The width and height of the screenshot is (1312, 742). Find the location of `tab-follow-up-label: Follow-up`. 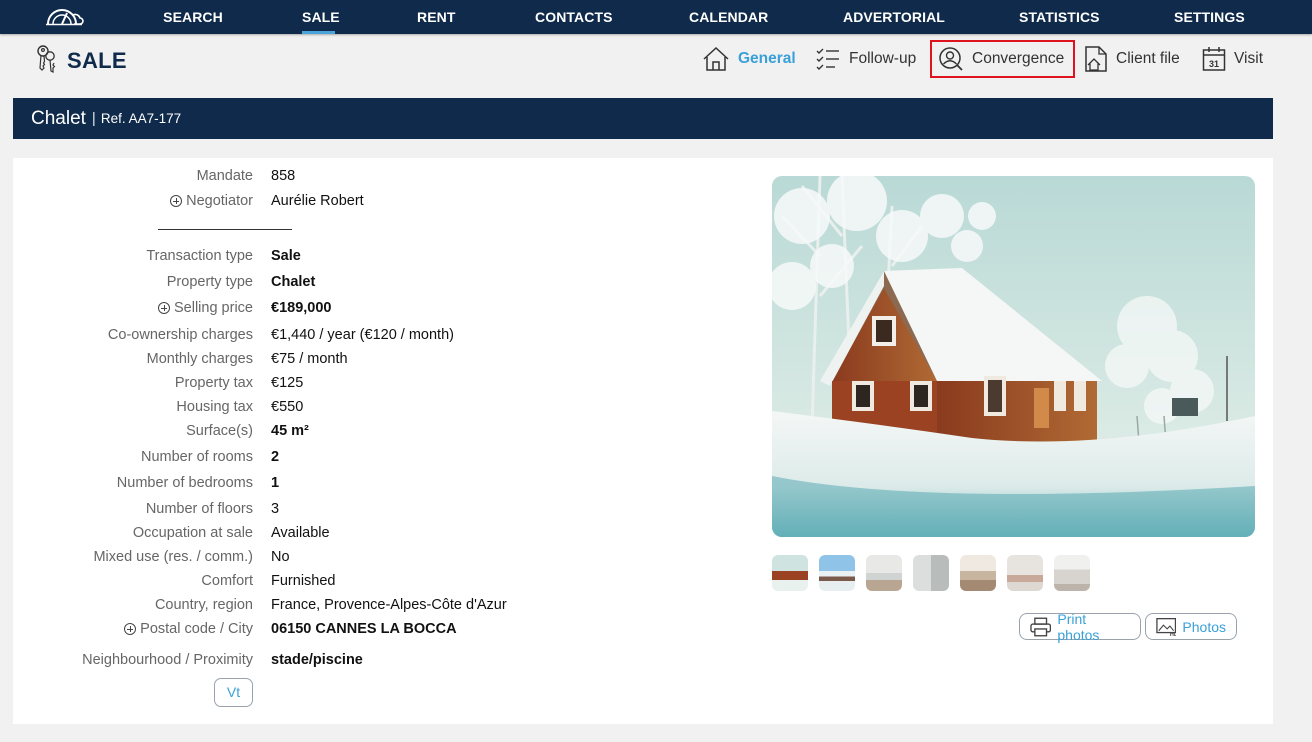

tab-follow-up-label: Follow-up is located at coordinates (883, 58).